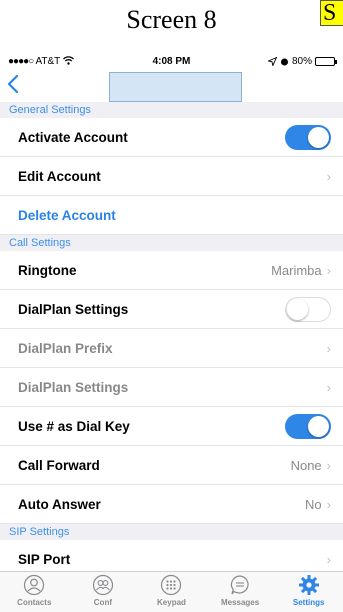 Image resolution: width=343 pixels, height=612 pixels. What do you see at coordinates (171, 532) in the screenshot?
I see `section-header-sip-settings: SIP Settings` at bounding box center [171, 532].